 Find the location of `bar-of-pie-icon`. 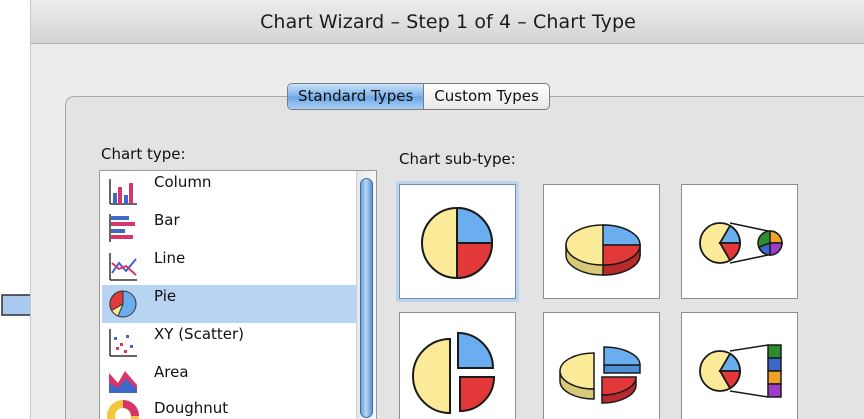

bar-of-pie-icon is located at coordinates (740, 371).